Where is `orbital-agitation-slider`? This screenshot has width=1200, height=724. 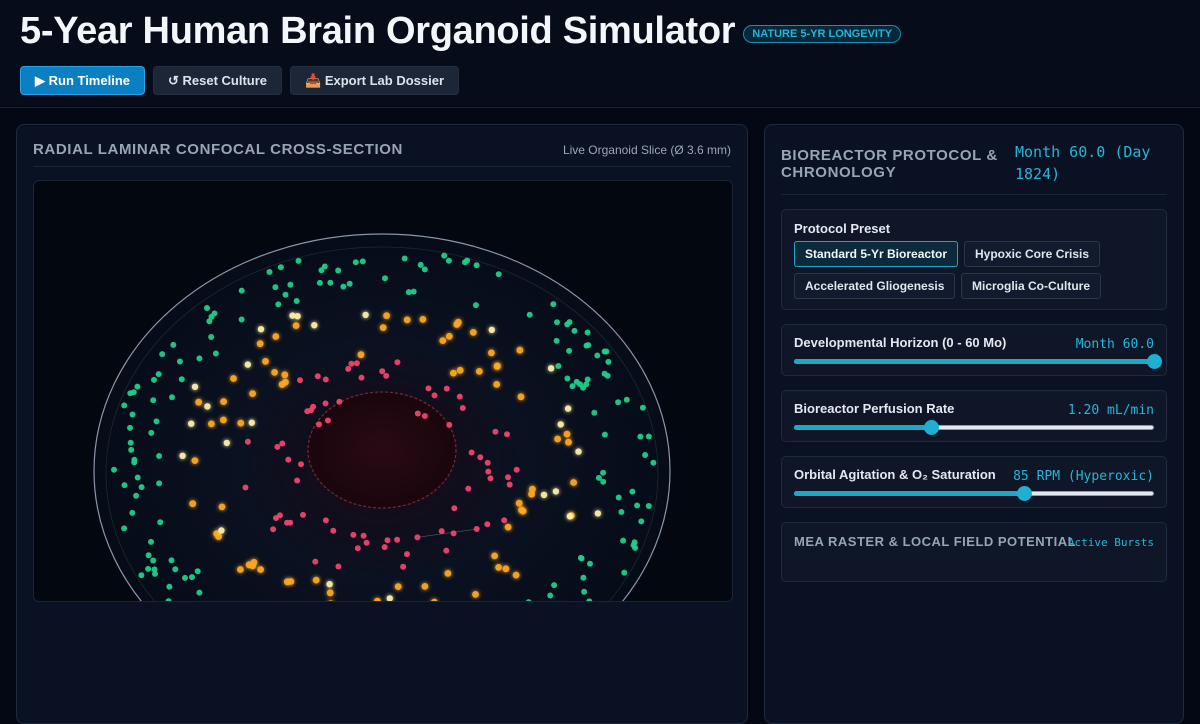 orbital-agitation-slider is located at coordinates (974, 494).